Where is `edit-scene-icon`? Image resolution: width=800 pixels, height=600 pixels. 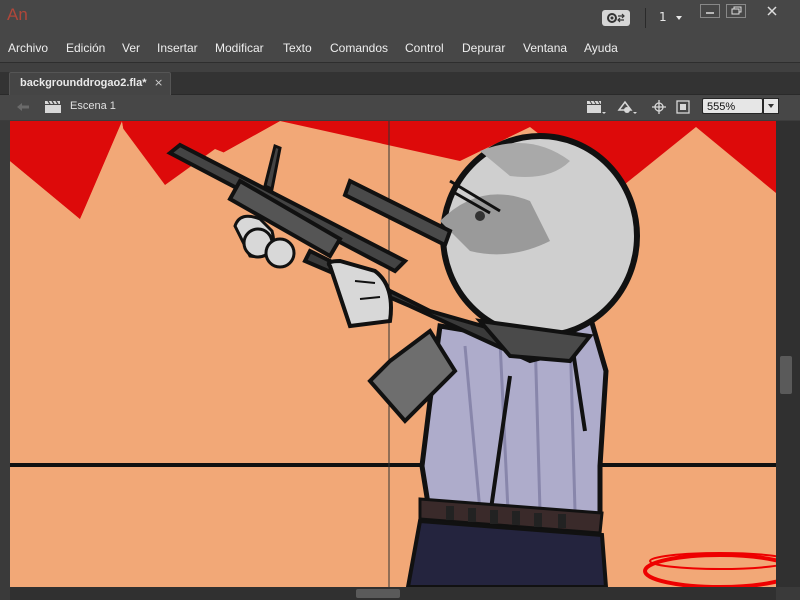 edit-scene-icon is located at coordinates (596, 107).